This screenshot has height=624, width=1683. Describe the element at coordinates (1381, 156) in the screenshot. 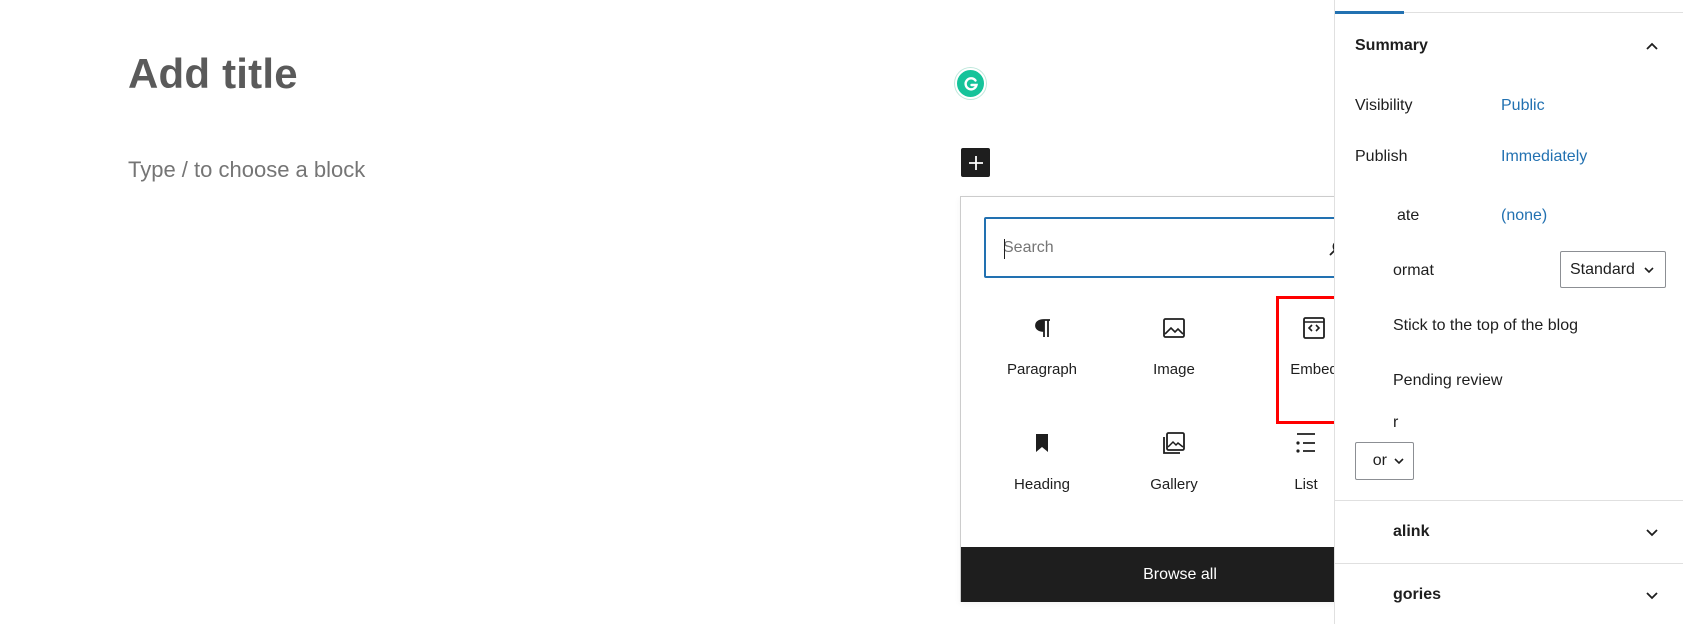

I see `publish-label: Publish` at that location.